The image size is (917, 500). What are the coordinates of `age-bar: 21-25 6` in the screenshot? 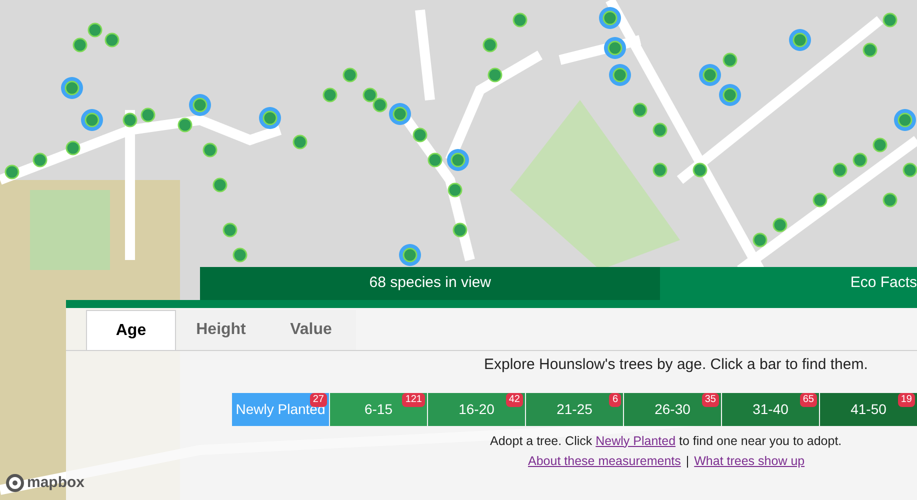 It's located at (574, 409).